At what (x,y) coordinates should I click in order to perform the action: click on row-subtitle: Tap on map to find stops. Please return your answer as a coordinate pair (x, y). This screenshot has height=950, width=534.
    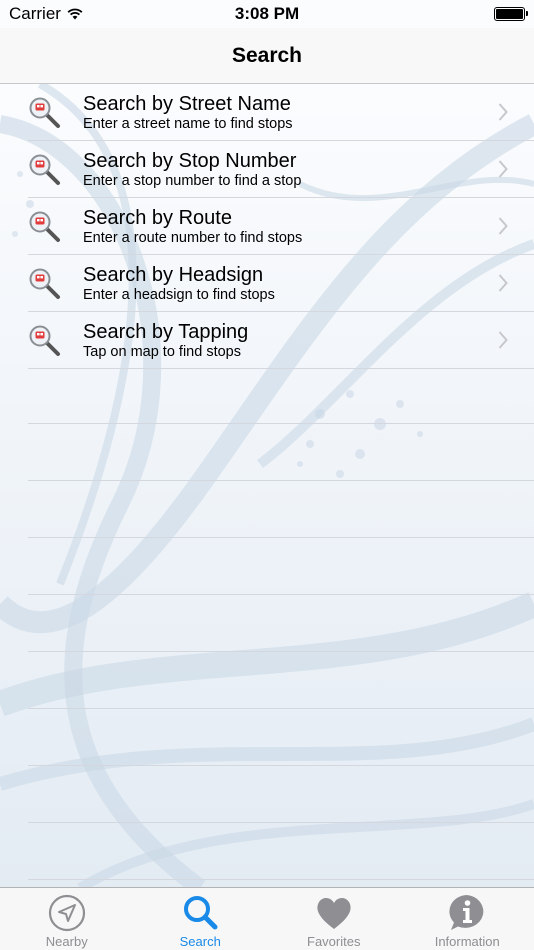
    Looking at the image, I should click on (162, 351).